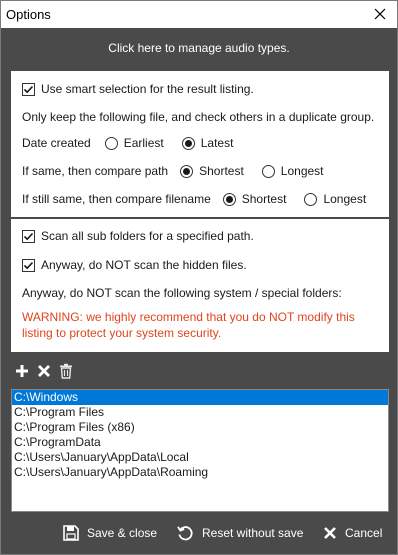 This screenshot has height=555, width=398. What do you see at coordinates (217, 143) in the screenshot?
I see `date-latest-label: Latest` at bounding box center [217, 143].